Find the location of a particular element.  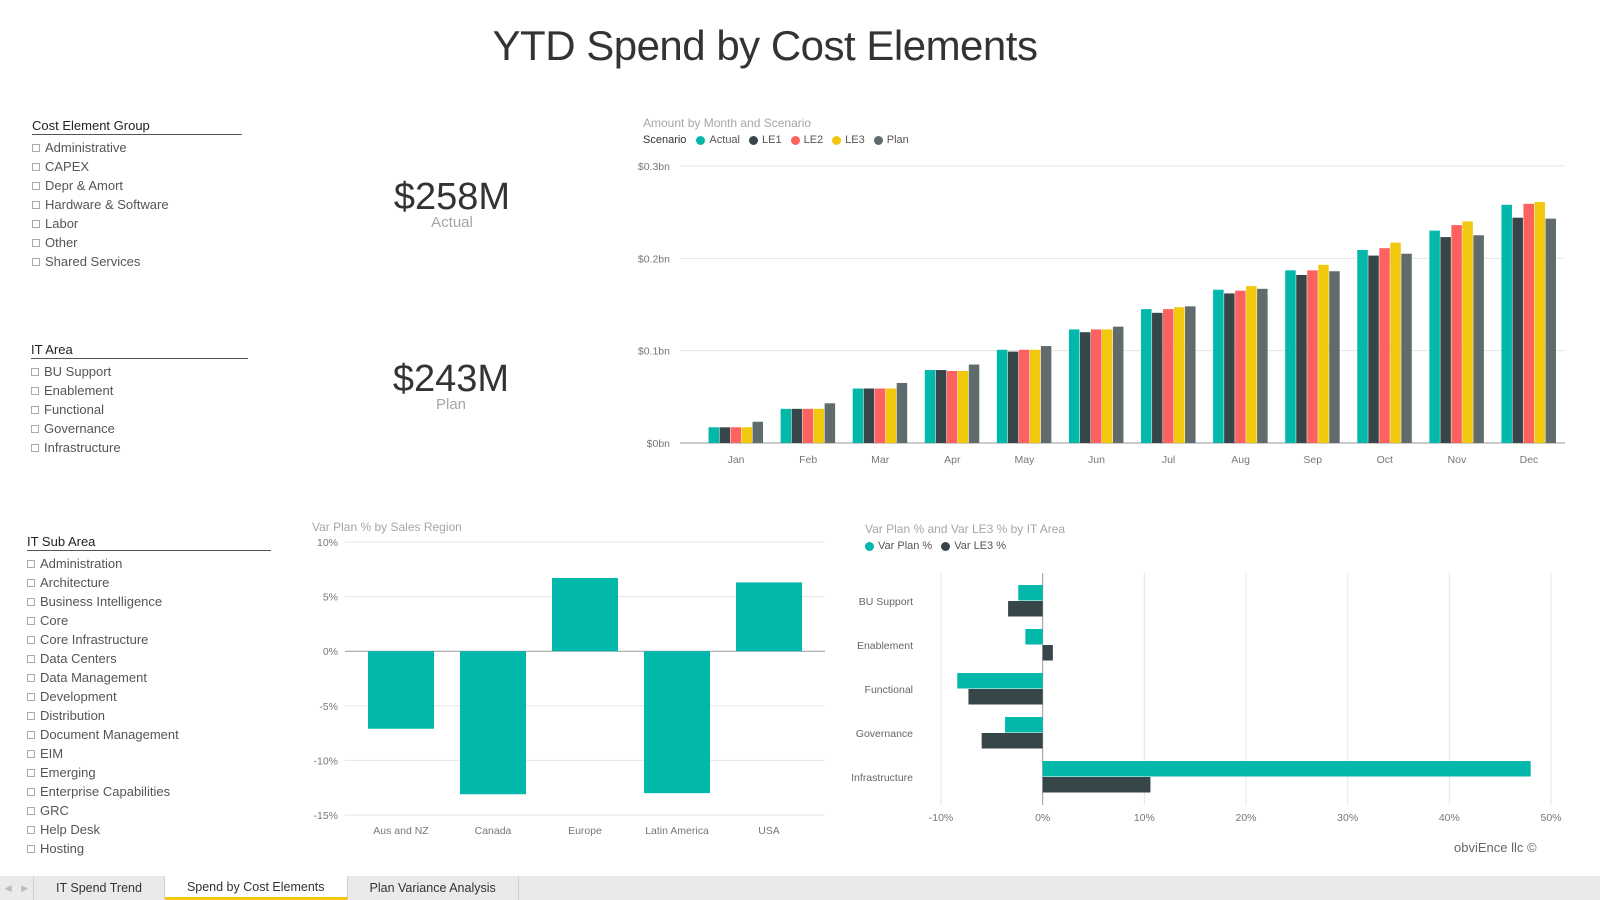

slicer-item: GRC is located at coordinates (149, 810).